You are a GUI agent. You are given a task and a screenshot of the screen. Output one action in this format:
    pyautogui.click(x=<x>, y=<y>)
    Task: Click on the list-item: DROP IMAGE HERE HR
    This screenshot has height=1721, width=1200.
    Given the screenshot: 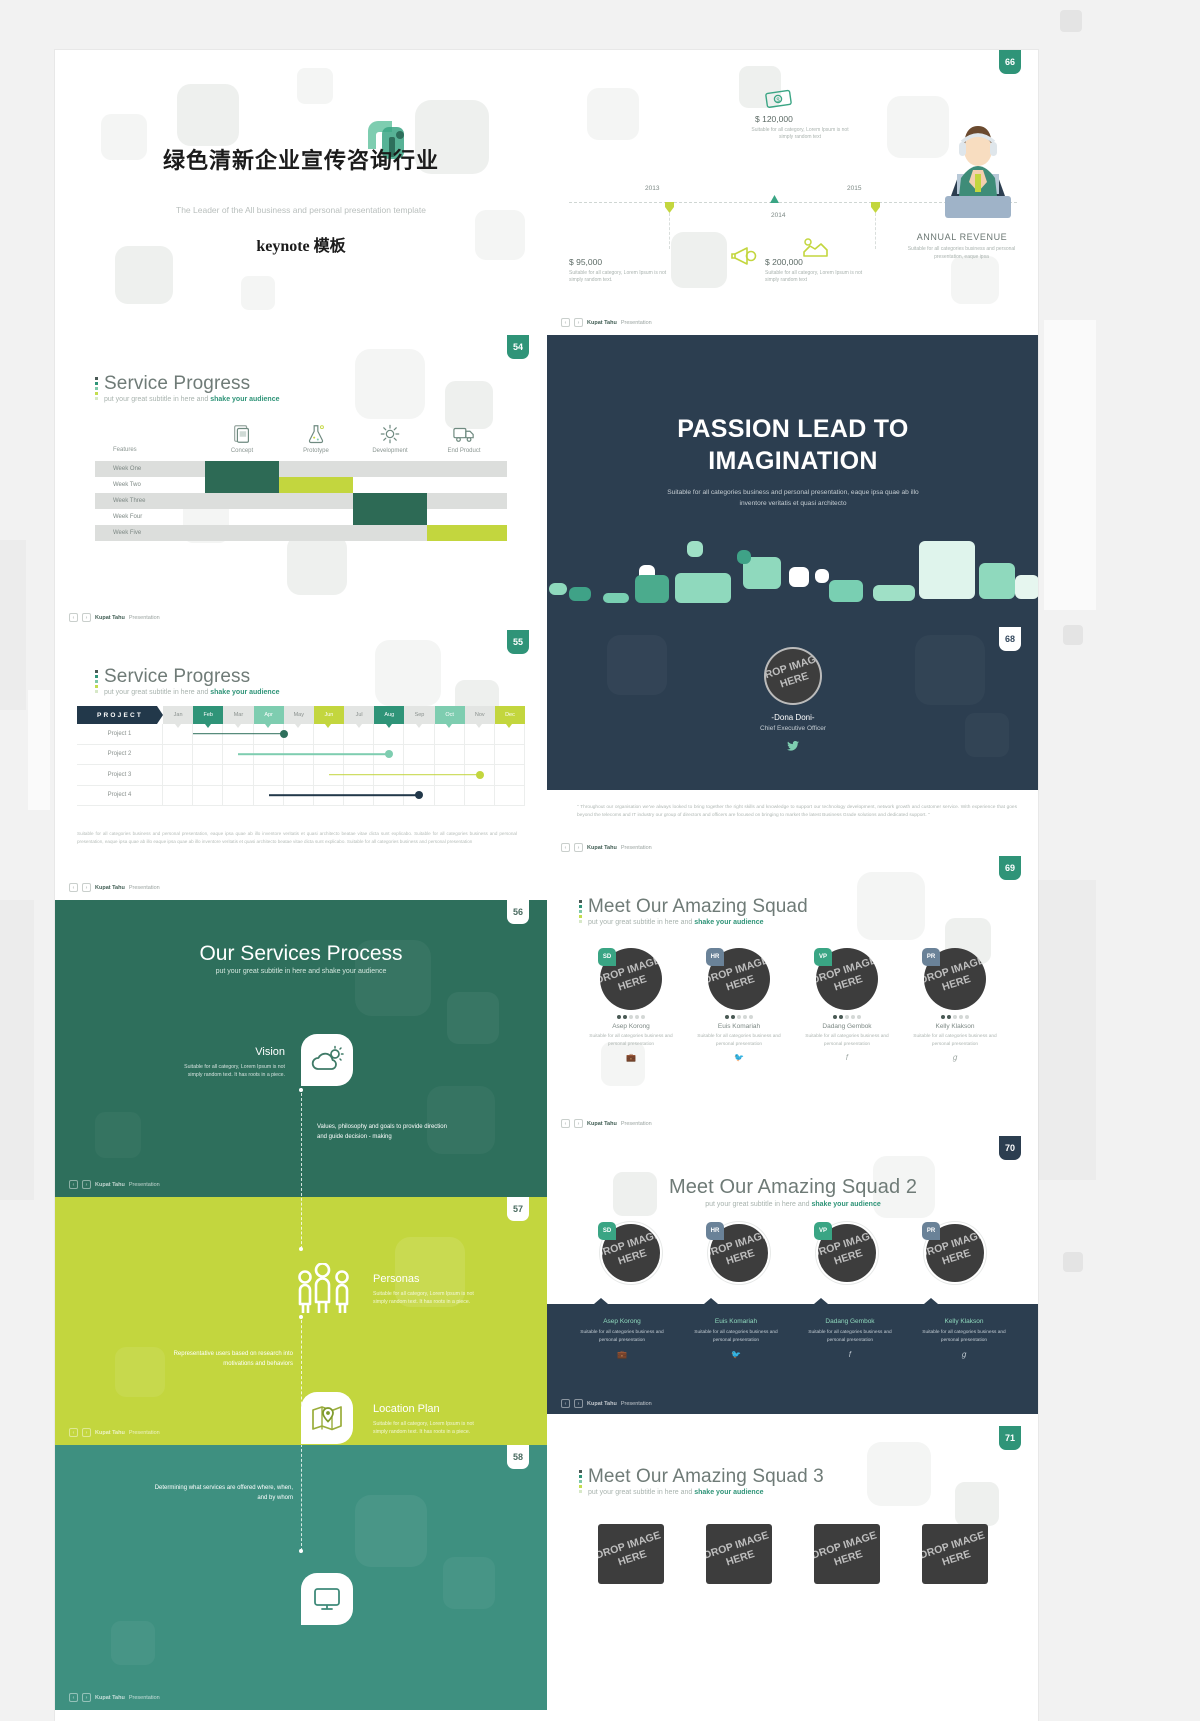 What is the action you would take?
    pyautogui.click(x=739, y=1253)
    